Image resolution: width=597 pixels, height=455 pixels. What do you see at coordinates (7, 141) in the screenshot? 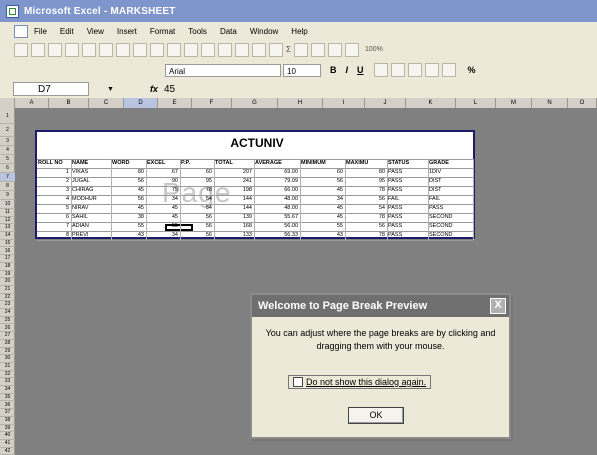
I see `row-header: 3` at bounding box center [7, 141].